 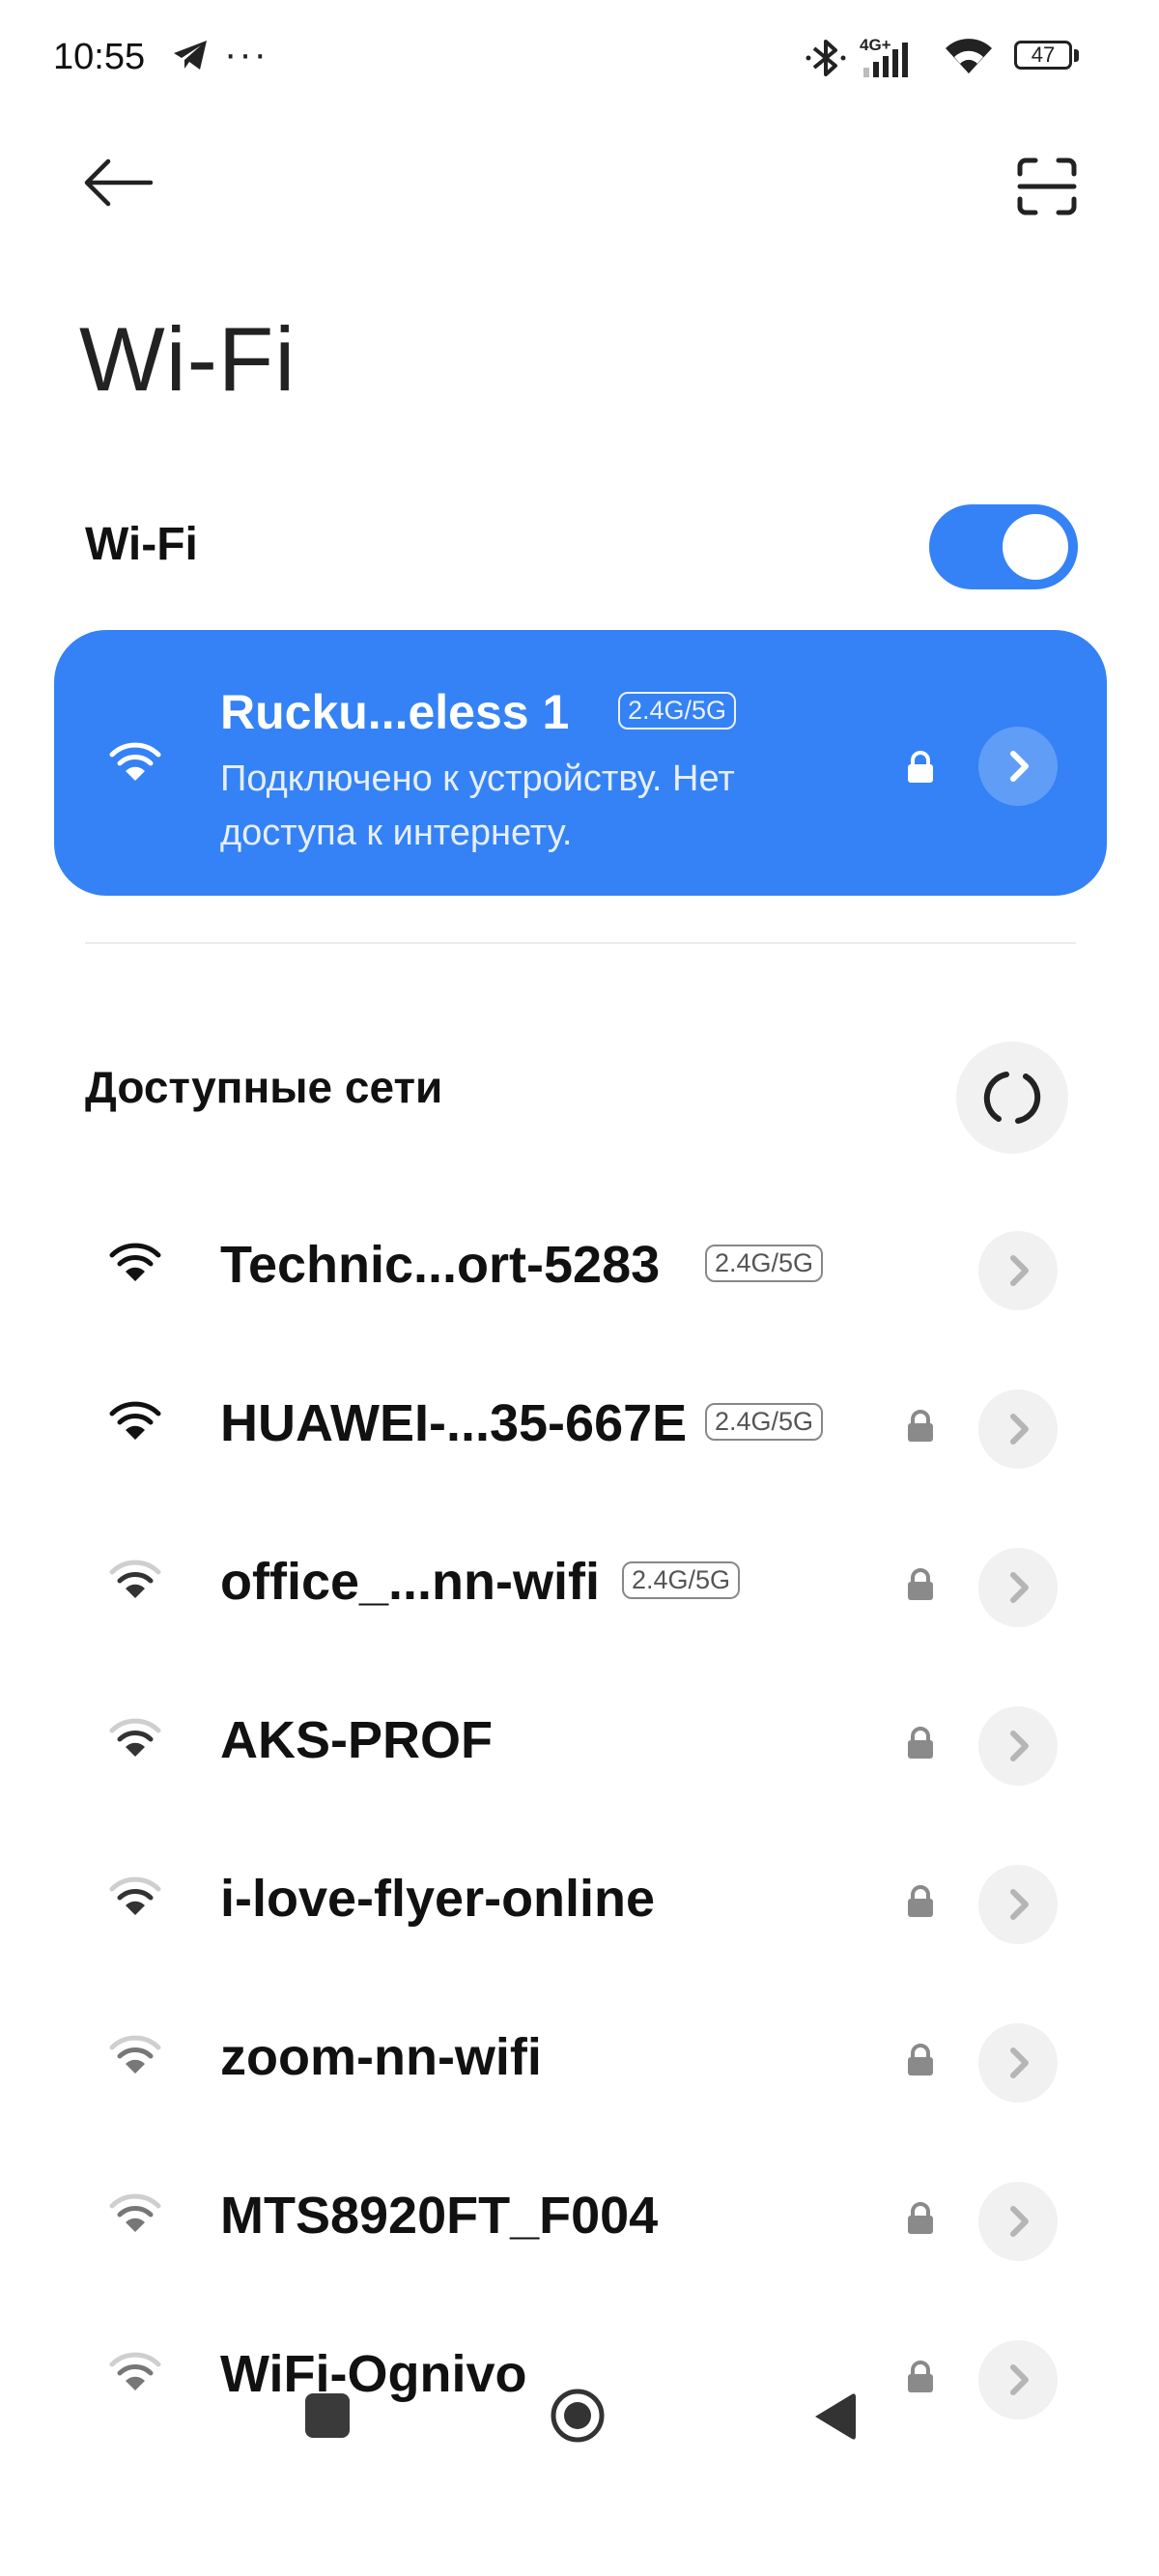 What do you see at coordinates (834, 2419) in the screenshot?
I see `nav-back-icon` at bounding box center [834, 2419].